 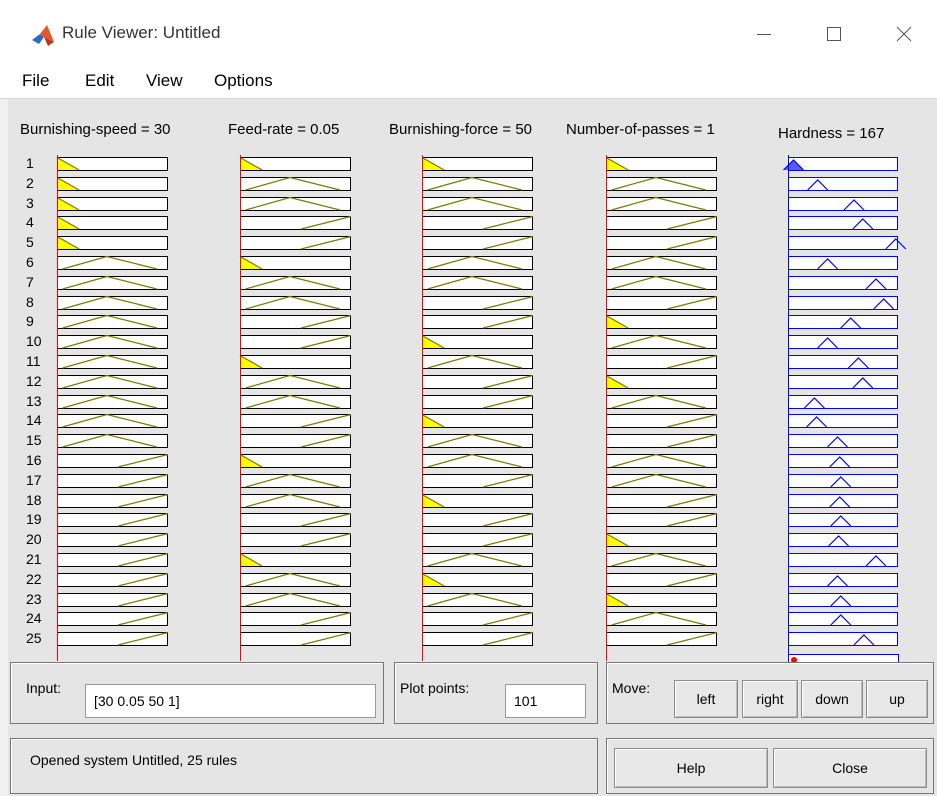 What do you see at coordinates (834, 34) in the screenshot?
I see `maximize-icon` at bounding box center [834, 34].